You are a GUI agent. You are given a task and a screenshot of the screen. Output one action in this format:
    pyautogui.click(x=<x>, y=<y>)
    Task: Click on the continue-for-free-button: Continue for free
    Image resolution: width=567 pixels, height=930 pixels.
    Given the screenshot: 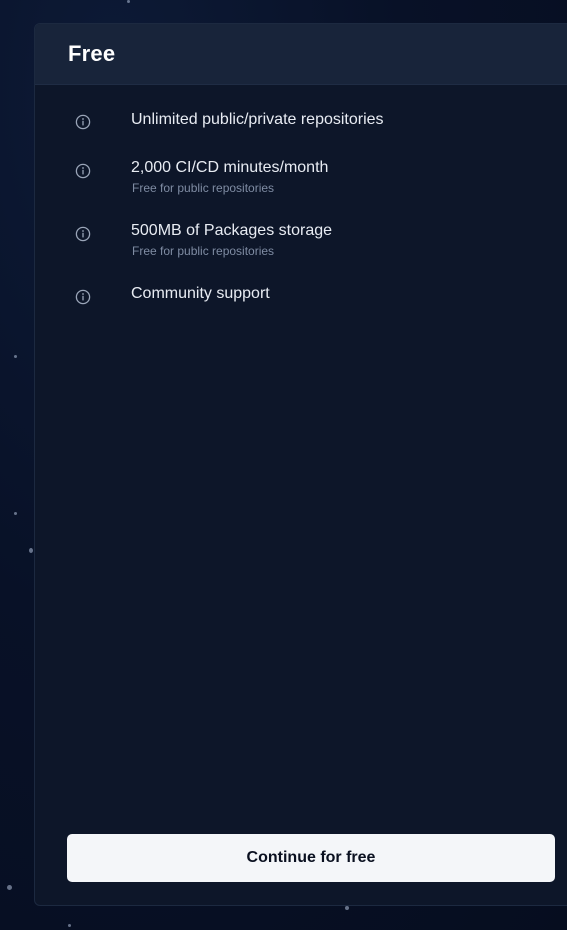 What is the action you would take?
    pyautogui.click(x=311, y=858)
    